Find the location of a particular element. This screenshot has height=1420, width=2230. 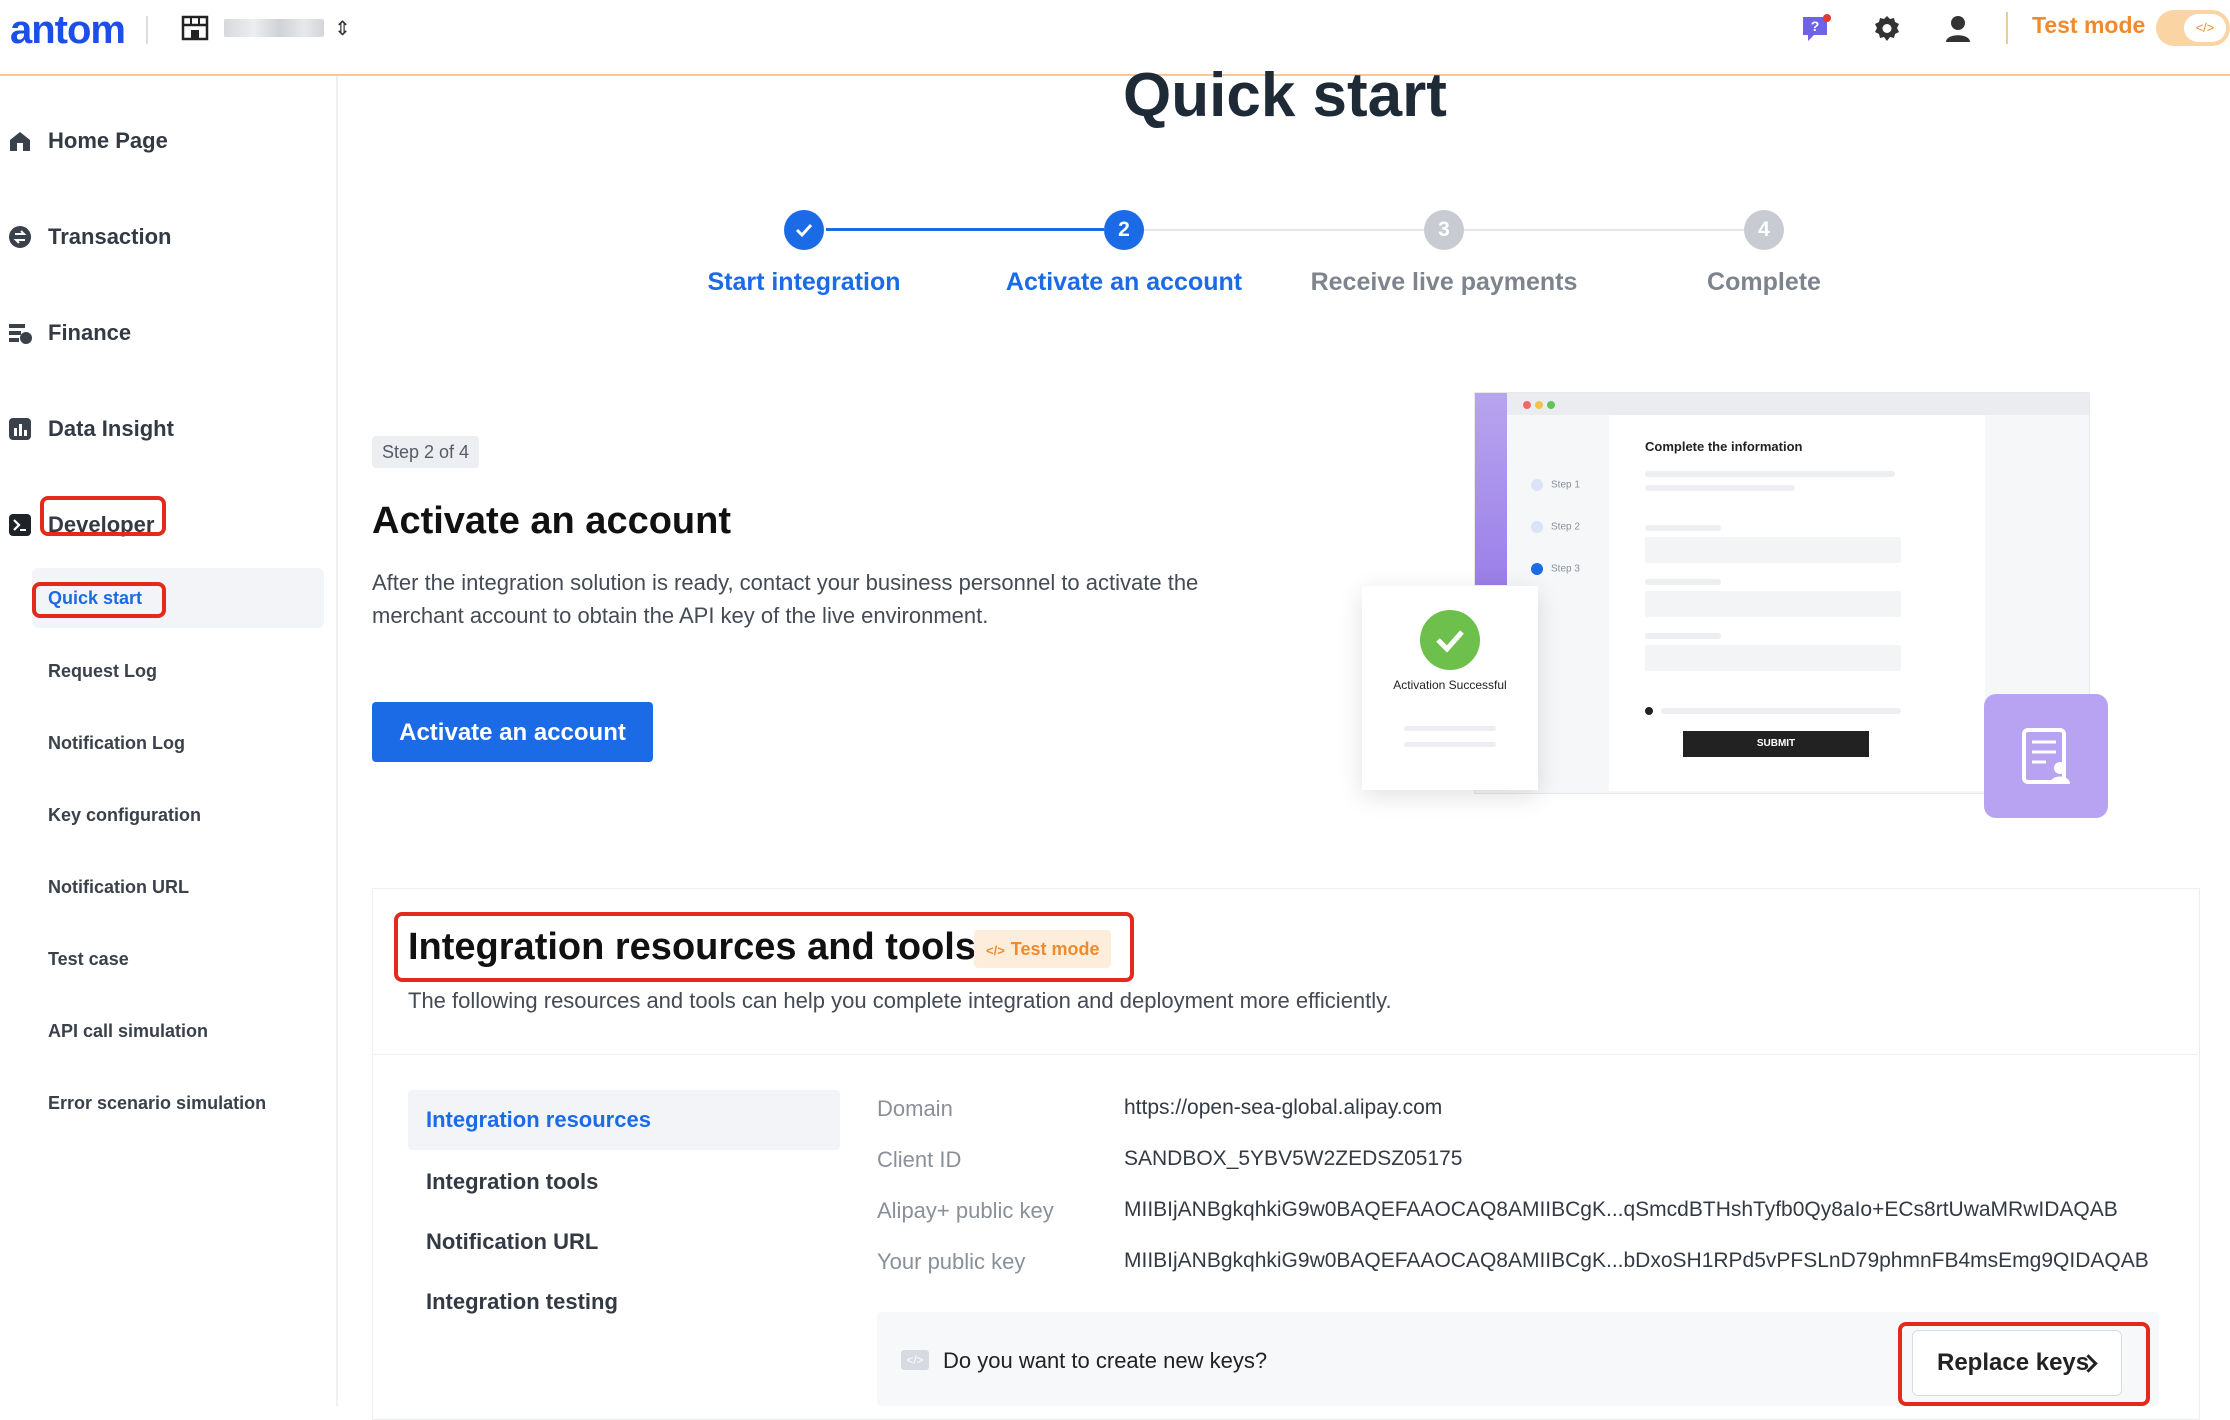

illustration-submit-button: SUBMIT is located at coordinates (1776, 744).